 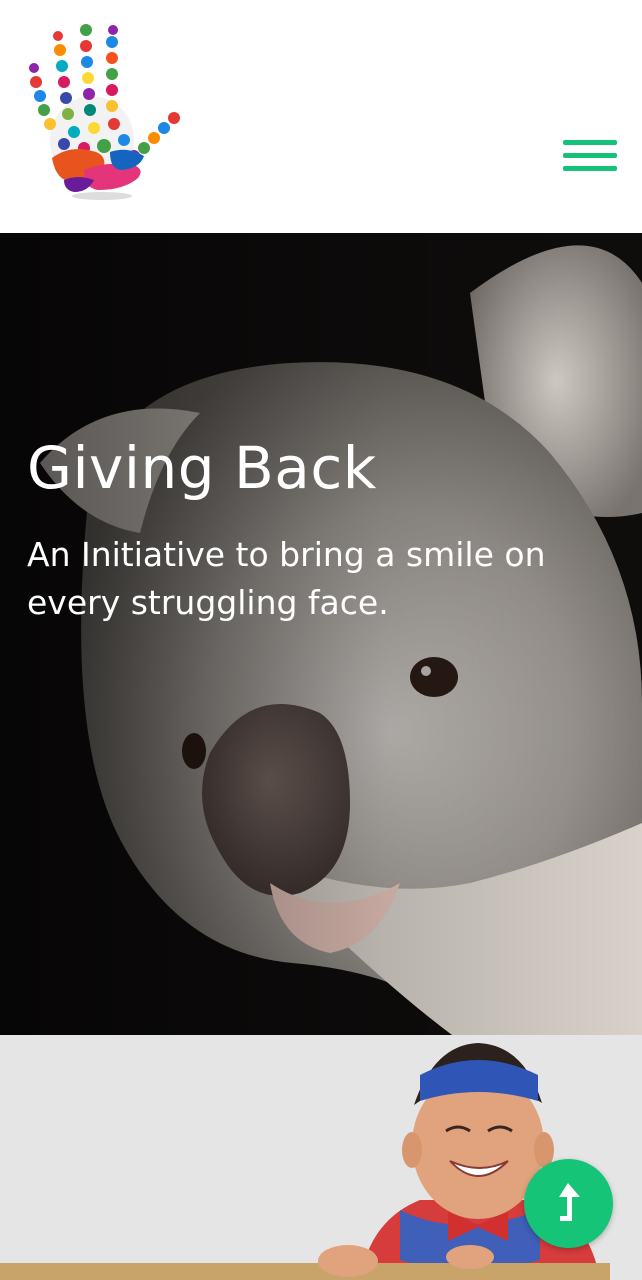 I want to click on hamburger-menu-icon, so click(x=590, y=158).